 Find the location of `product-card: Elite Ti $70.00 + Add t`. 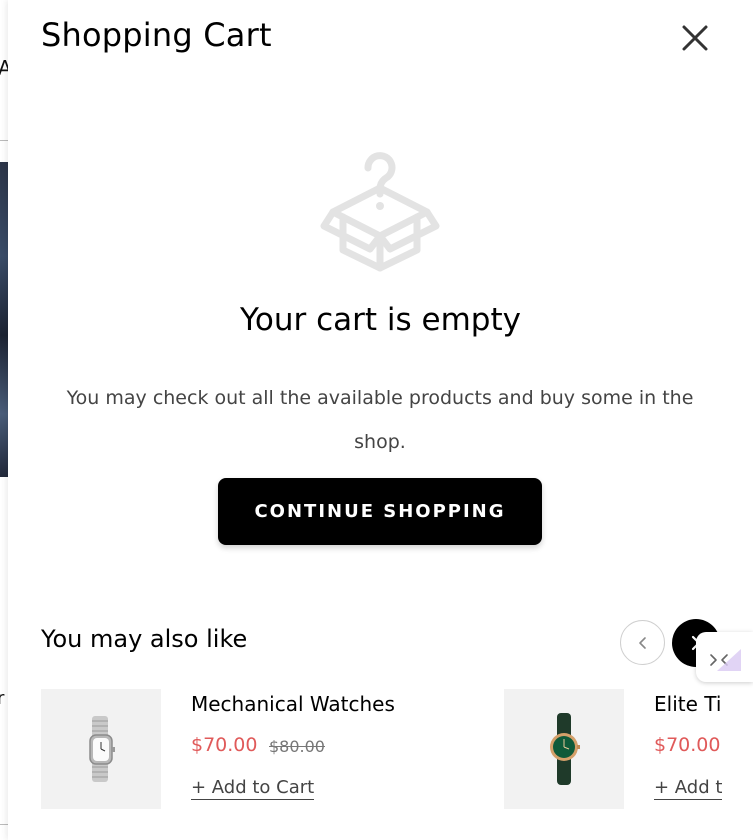

product-card: Elite Ti $70.00 + Add t is located at coordinates (628, 750).